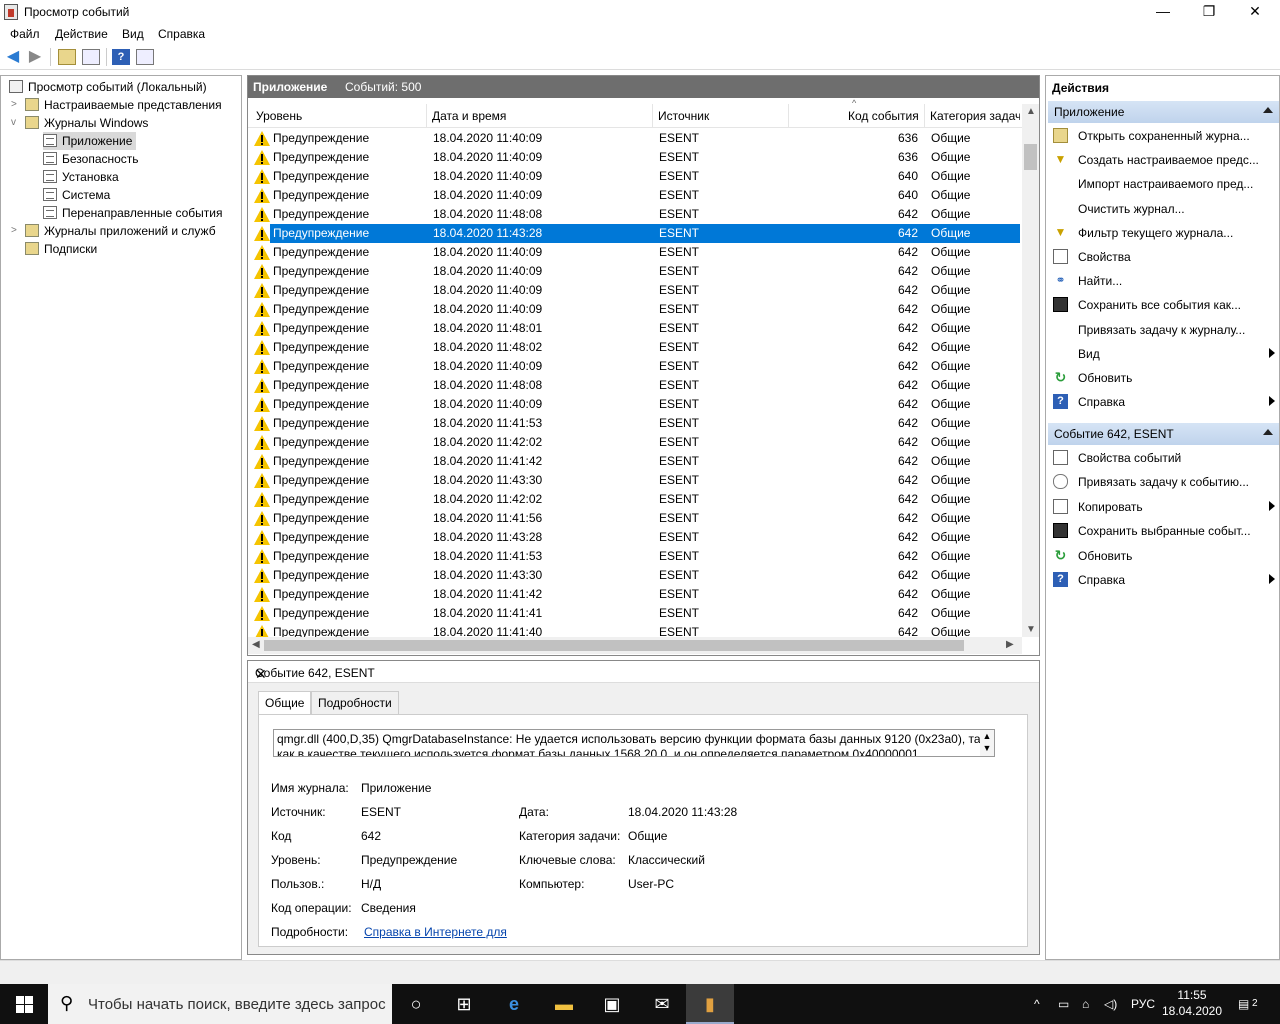  I want to click on scroll-thumb, so click(614, 645).